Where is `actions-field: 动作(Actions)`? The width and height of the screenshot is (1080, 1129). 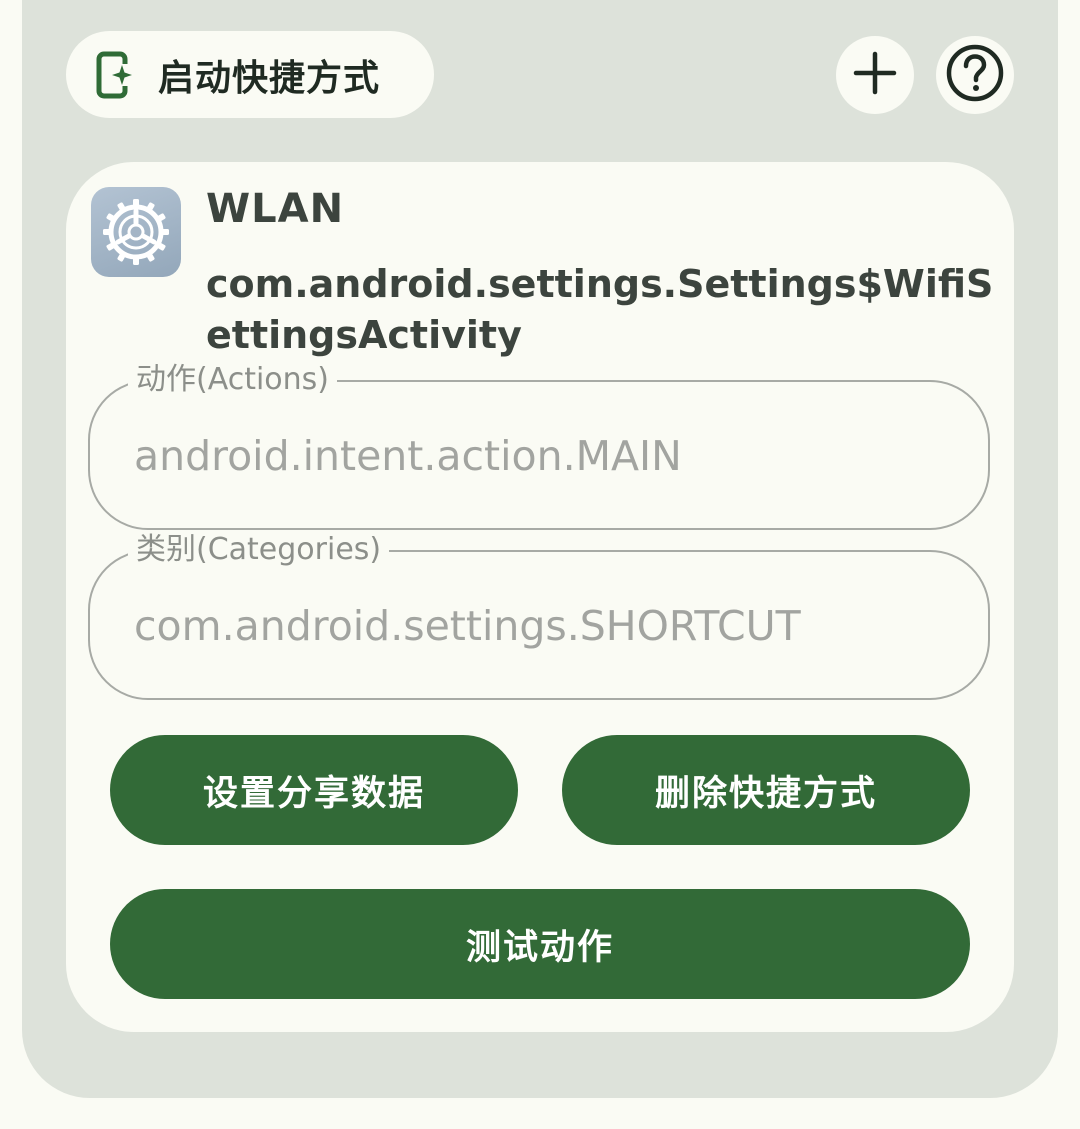 actions-field: 动作(Actions) is located at coordinates (539, 445).